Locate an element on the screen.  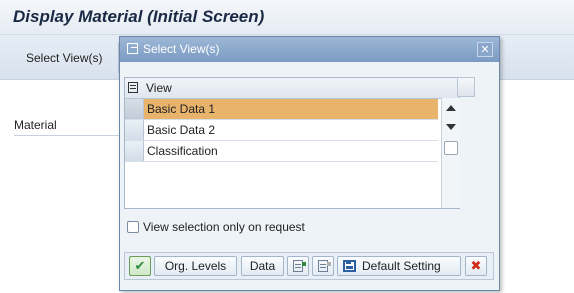
screen-title-bar: Display Material (Initial Screen) is located at coordinates (287, 17).